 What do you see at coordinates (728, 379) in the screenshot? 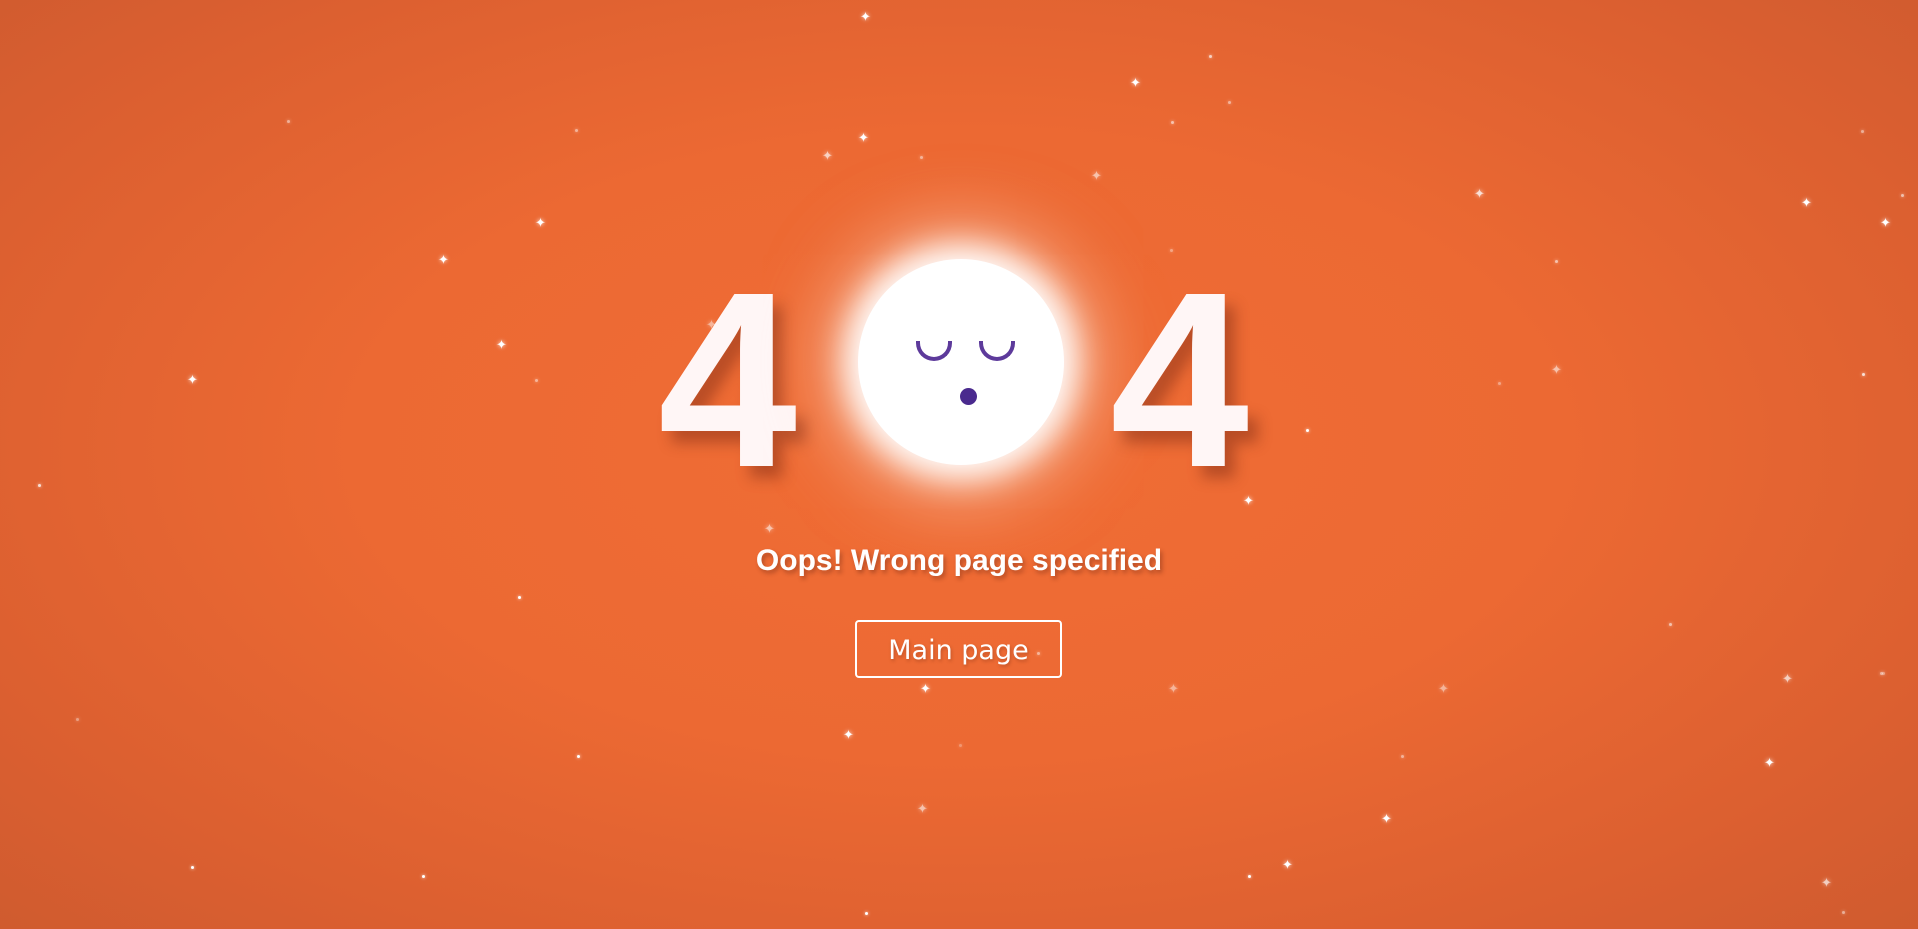
I see `error-code-digit-left: 4` at bounding box center [728, 379].